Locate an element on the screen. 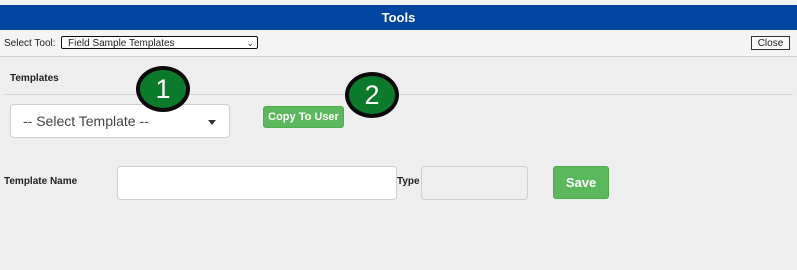  tool-select-value: Field Sample Templates is located at coordinates (121, 43).